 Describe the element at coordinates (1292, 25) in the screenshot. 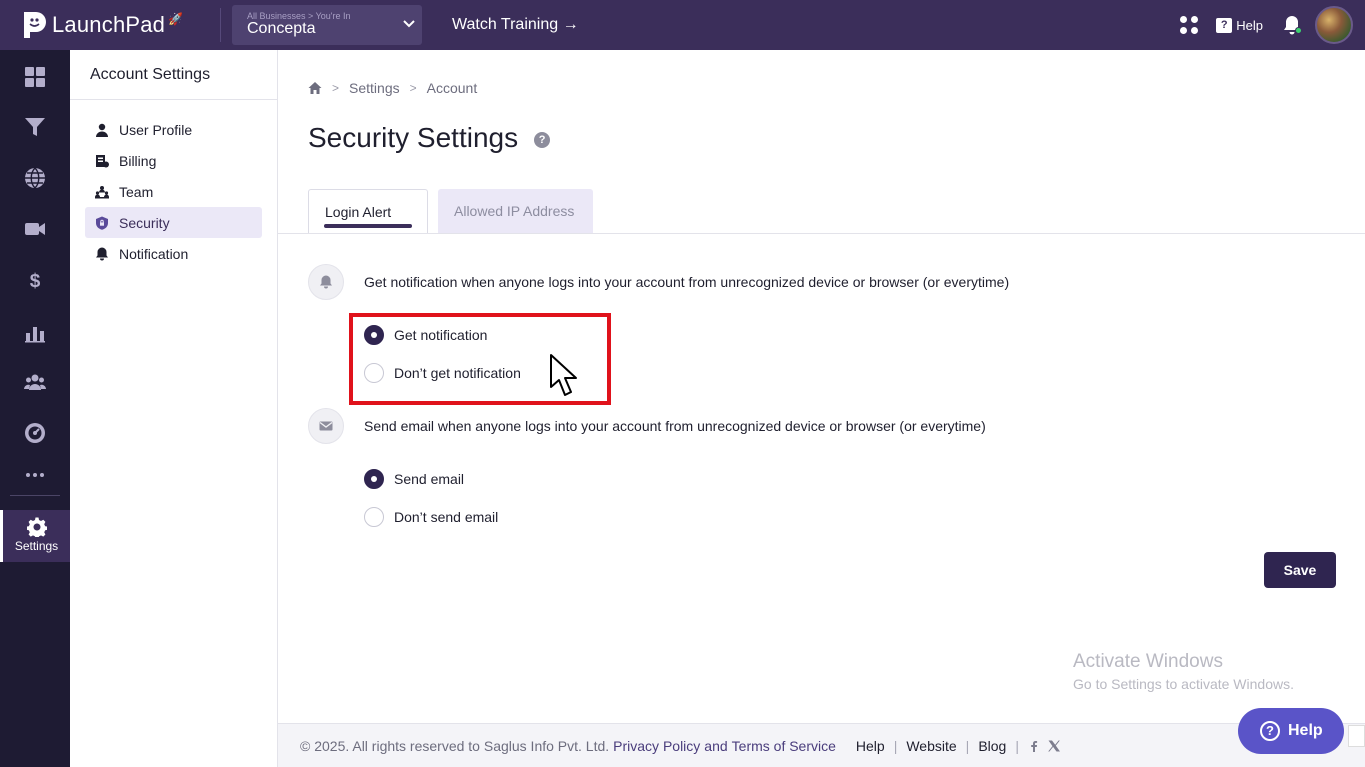

I see `notifications-bell-icon` at that location.